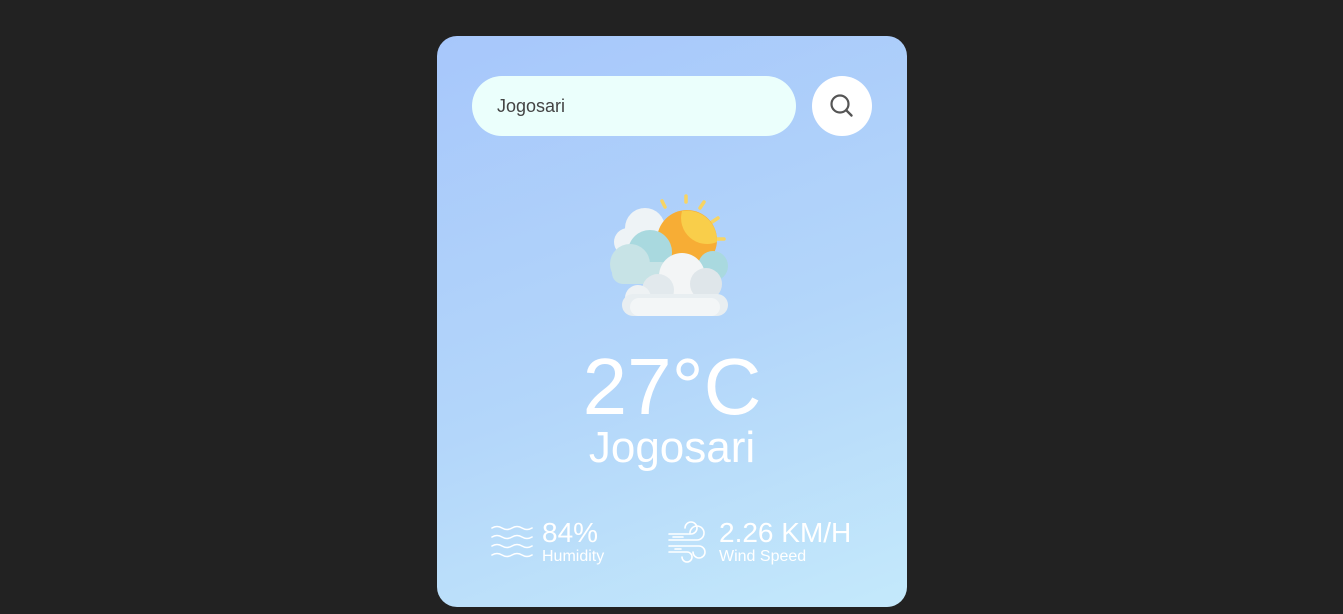 The height and width of the screenshot is (614, 1343). I want to click on wind-detail: 2.26 KM/H Wind Speed, so click(759, 542).